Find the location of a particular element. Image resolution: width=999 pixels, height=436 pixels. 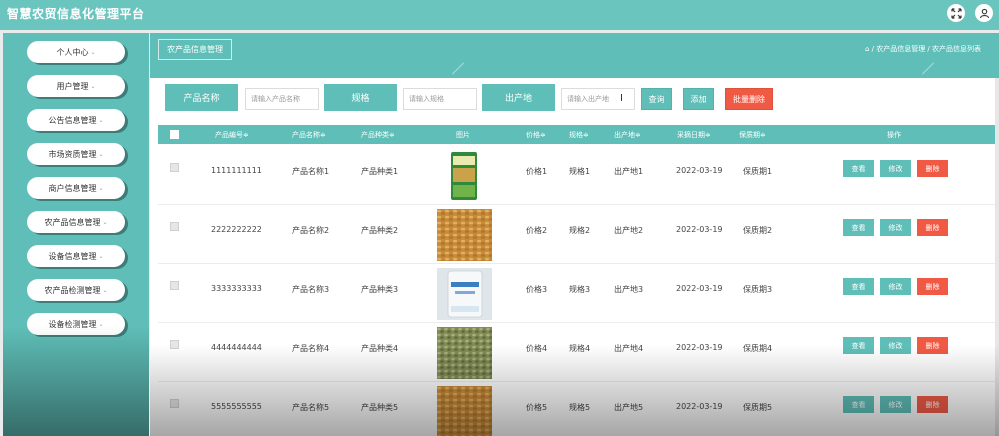

col-price: 价格≑ is located at coordinates (536, 135).